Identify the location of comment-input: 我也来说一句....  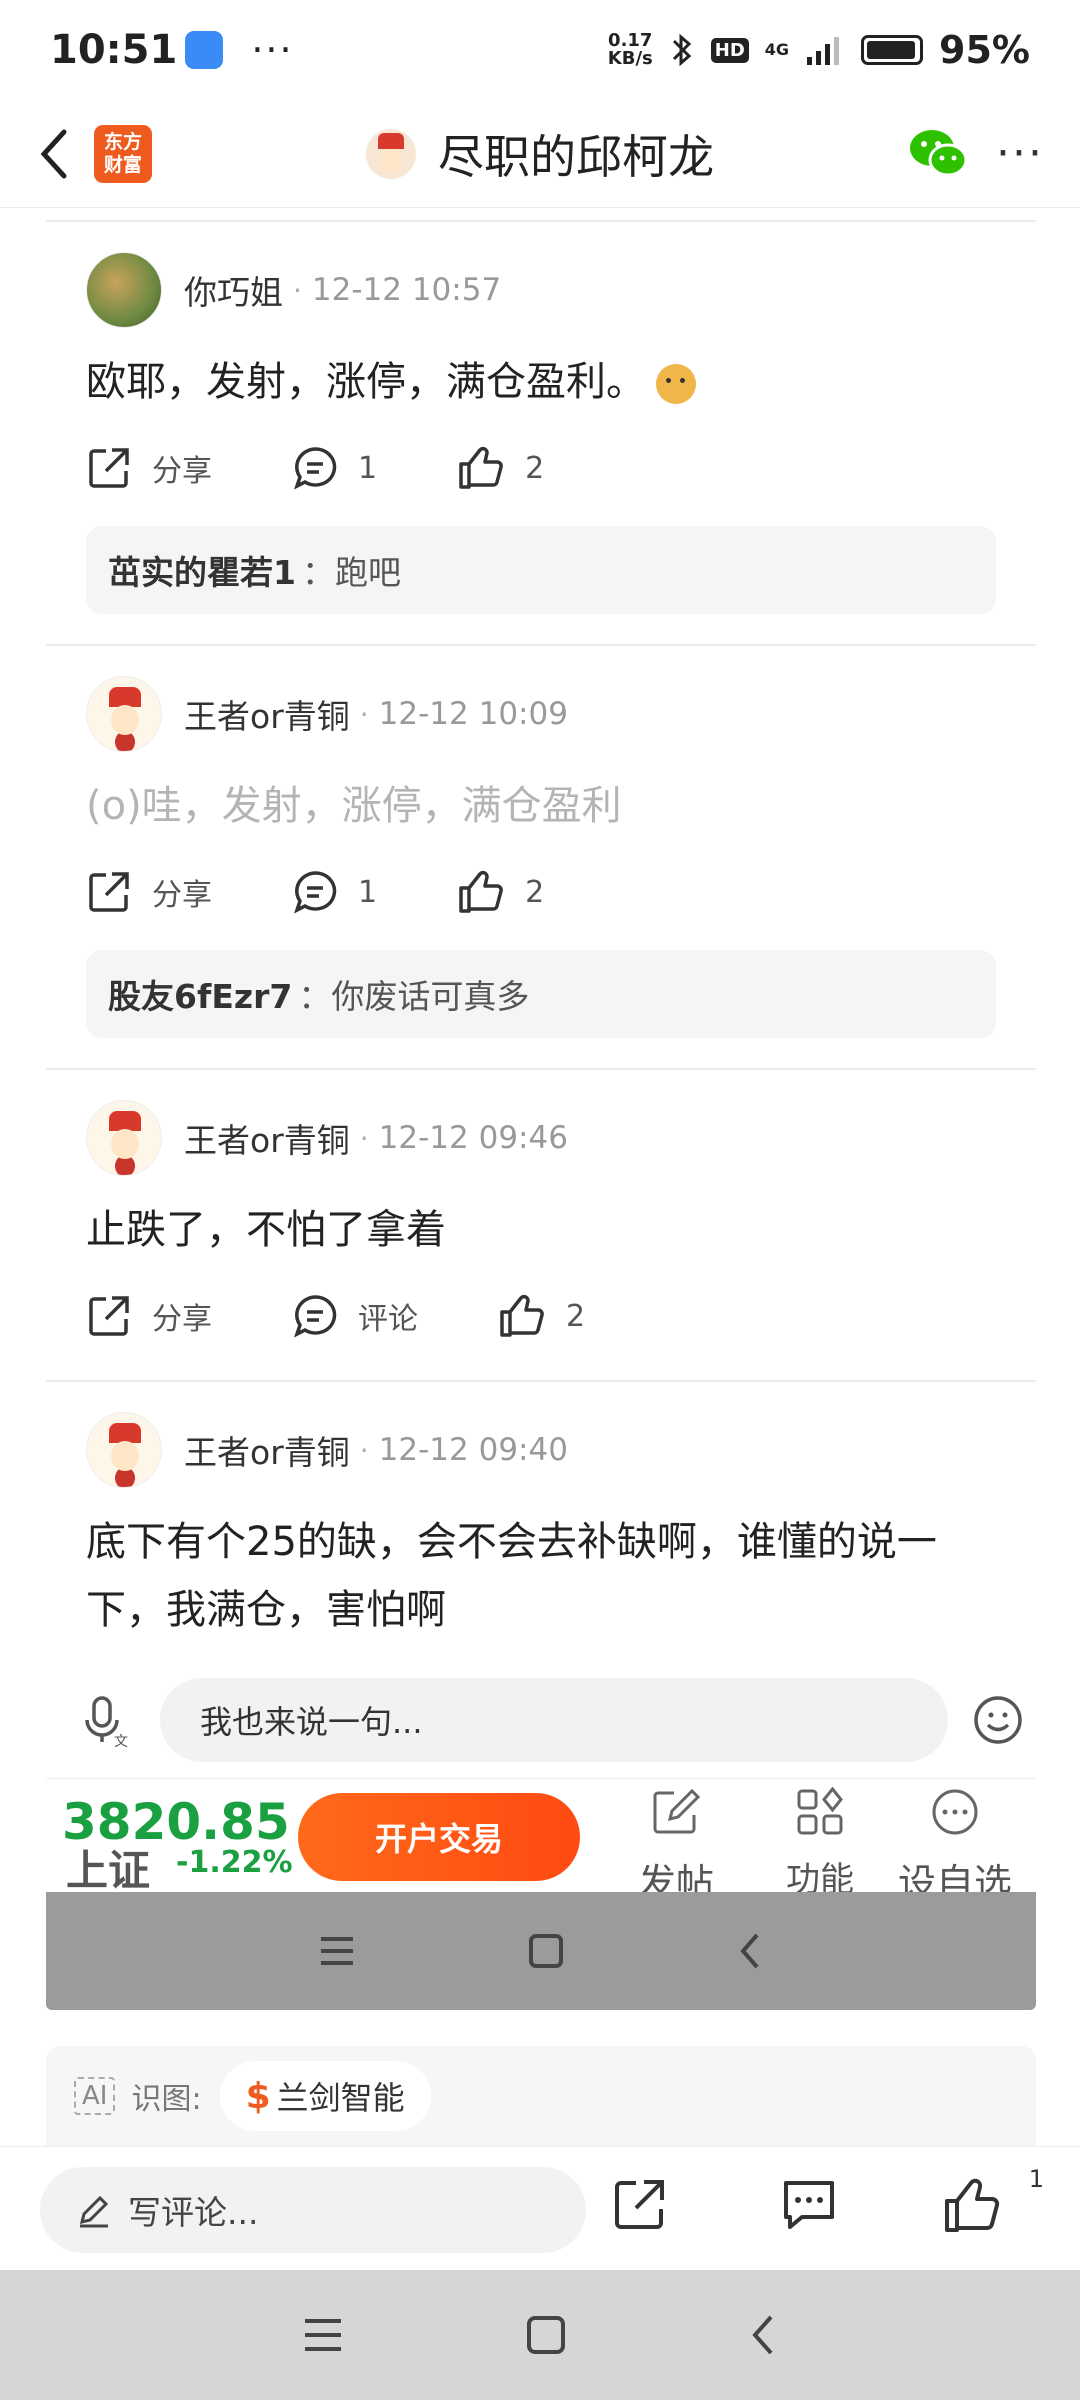
(554, 1720).